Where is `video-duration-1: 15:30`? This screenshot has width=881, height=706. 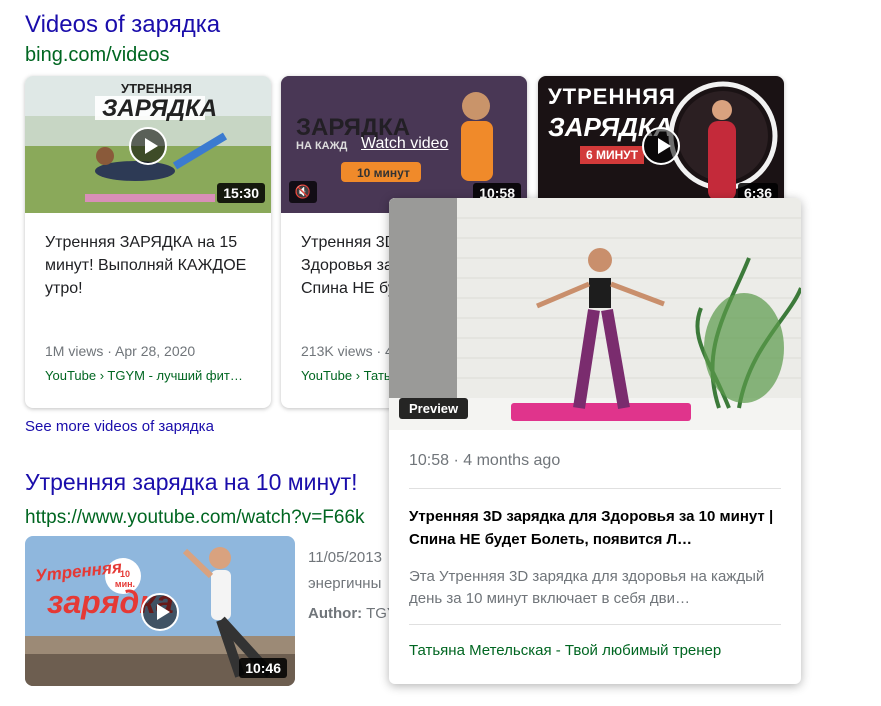 video-duration-1: 15:30 is located at coordinates (241, 193).